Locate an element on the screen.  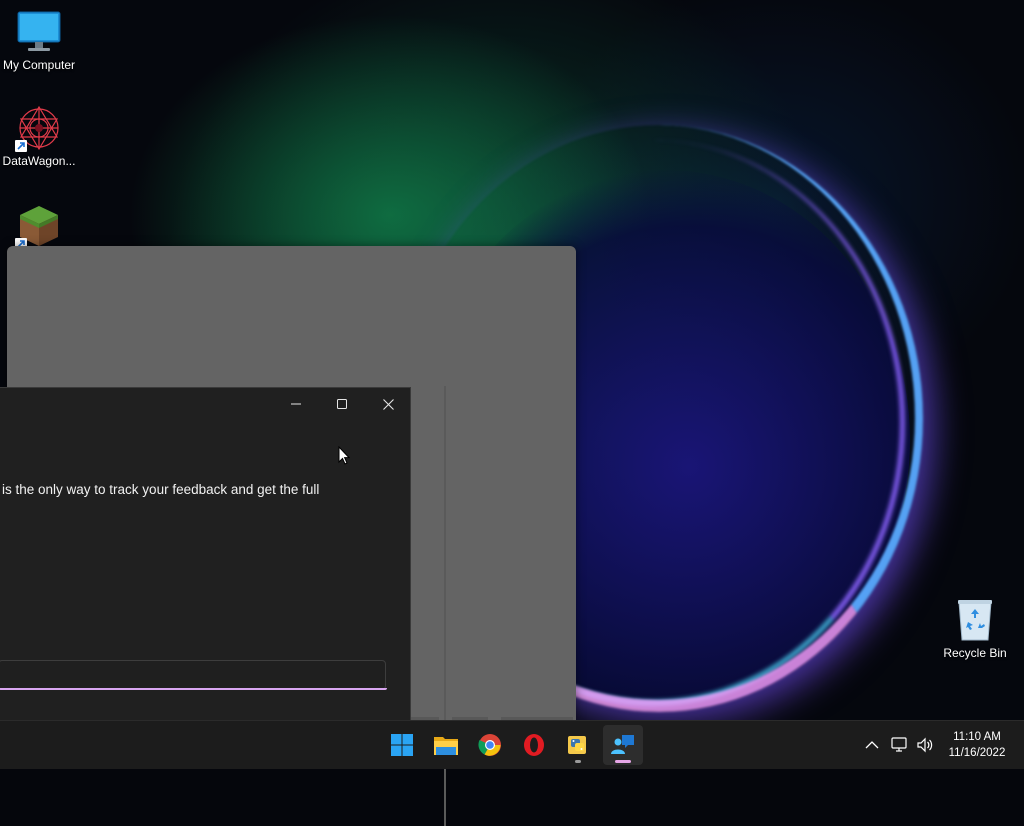
clock-button: 11:10 AM 11/16/2022 is located at coordinates (977, 745).